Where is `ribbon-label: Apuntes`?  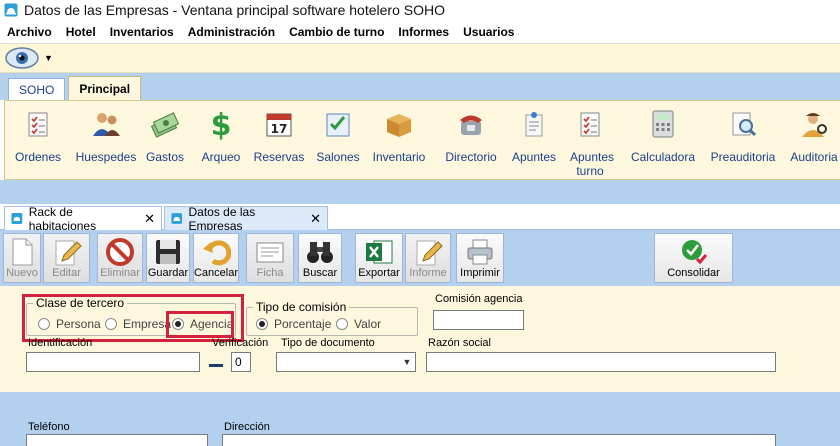
ribbon-label: Apuntes is located at coordinates (534, 157).